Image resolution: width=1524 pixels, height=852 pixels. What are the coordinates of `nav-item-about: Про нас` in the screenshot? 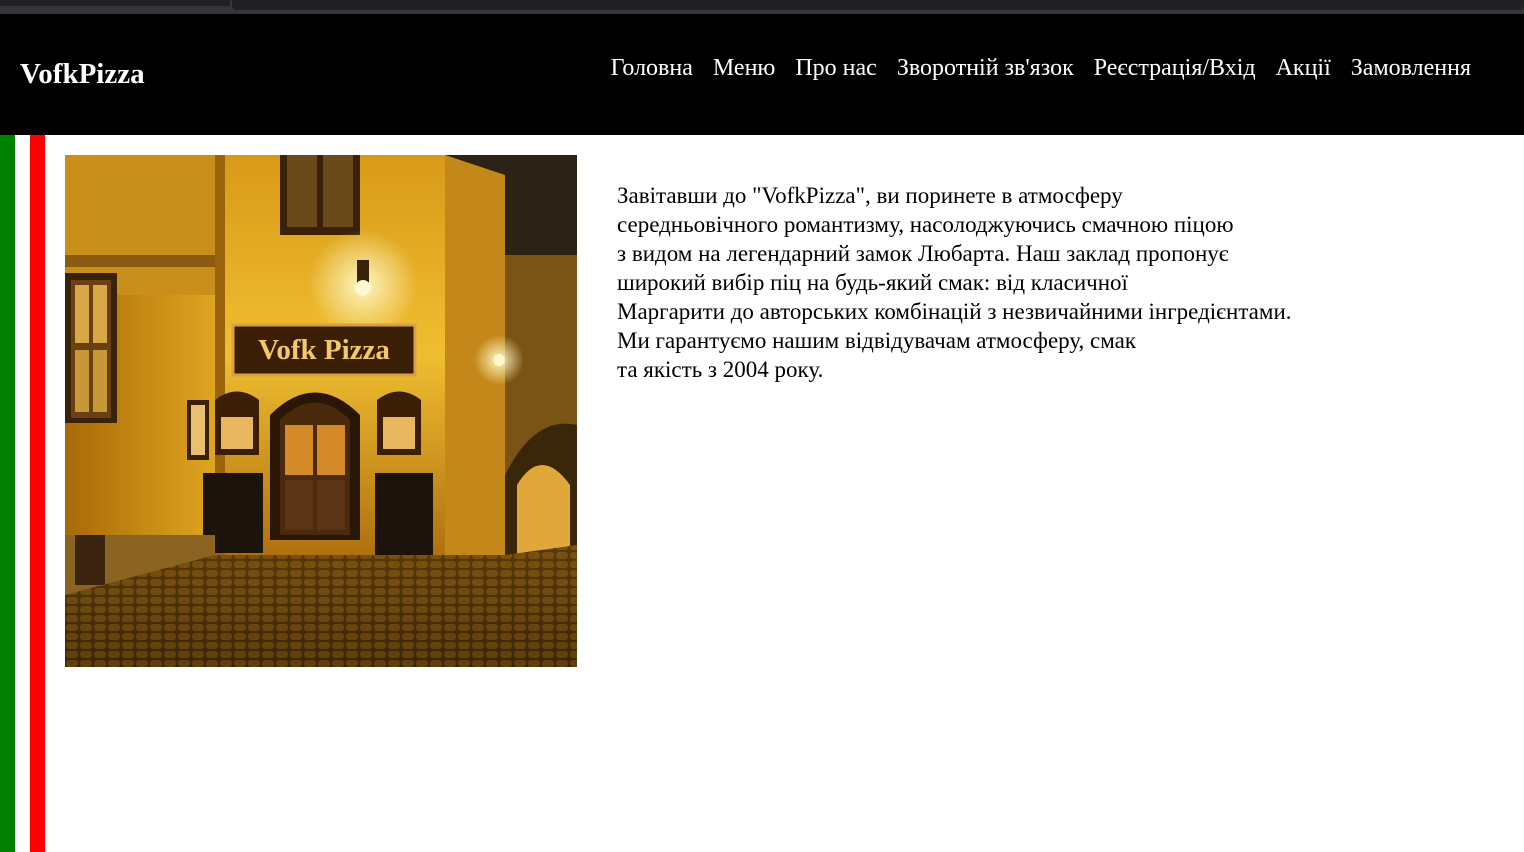 It's located at (835, 68).